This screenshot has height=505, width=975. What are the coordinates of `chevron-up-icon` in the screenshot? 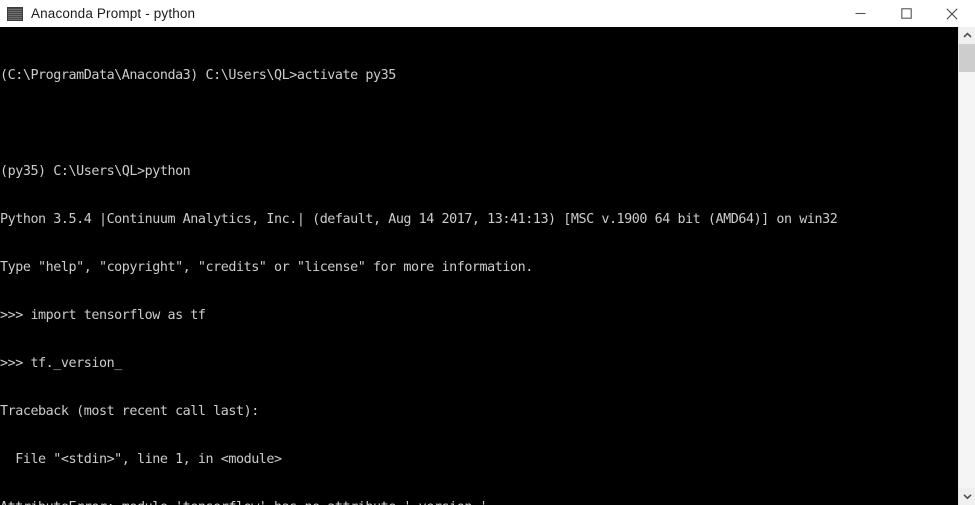 It's located at (967, 35).